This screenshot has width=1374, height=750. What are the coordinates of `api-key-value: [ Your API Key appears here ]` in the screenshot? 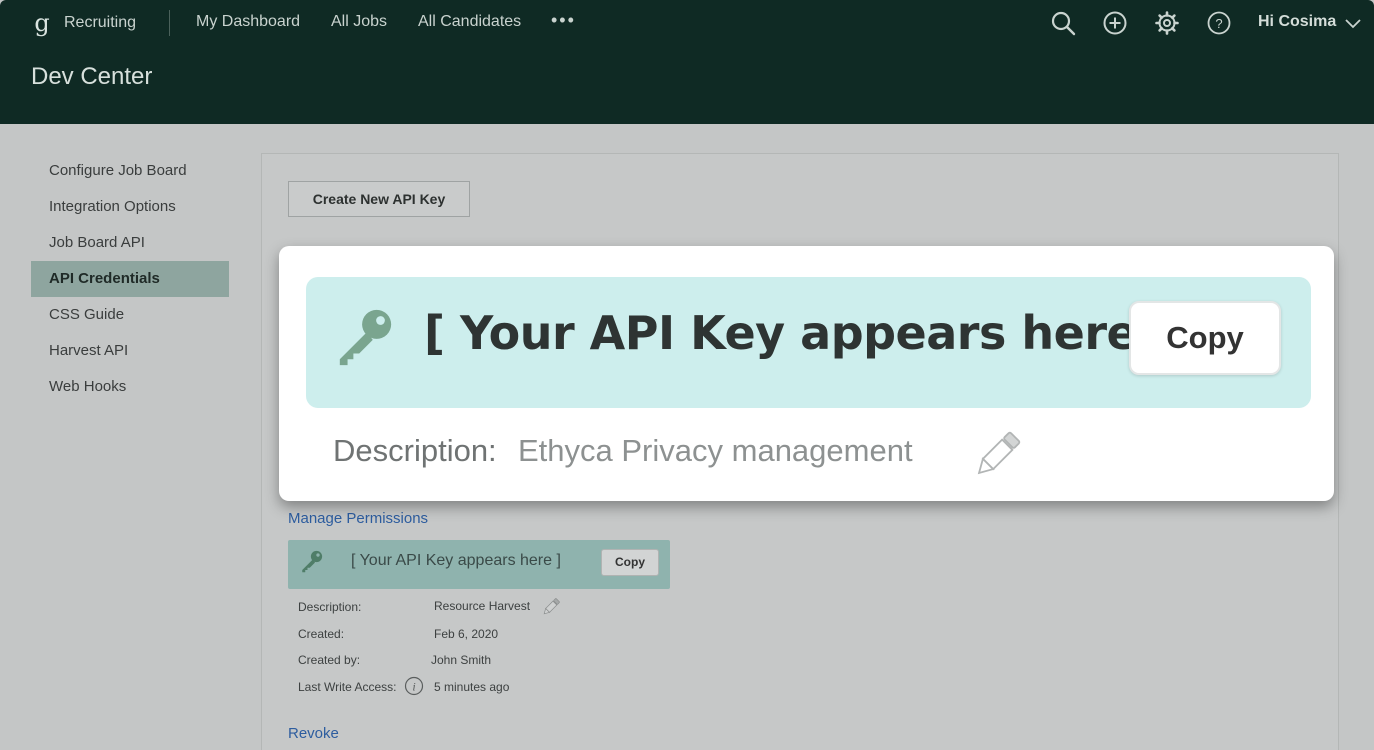 It's located at (456, 560).